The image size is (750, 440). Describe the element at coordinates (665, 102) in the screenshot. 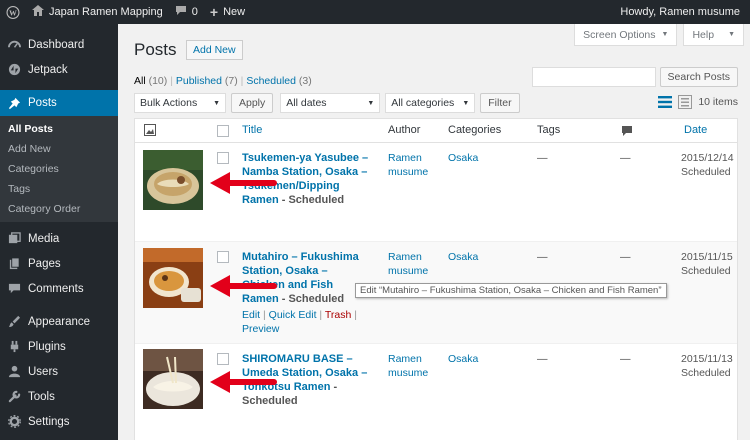

I see `list-view-icon` at that location.